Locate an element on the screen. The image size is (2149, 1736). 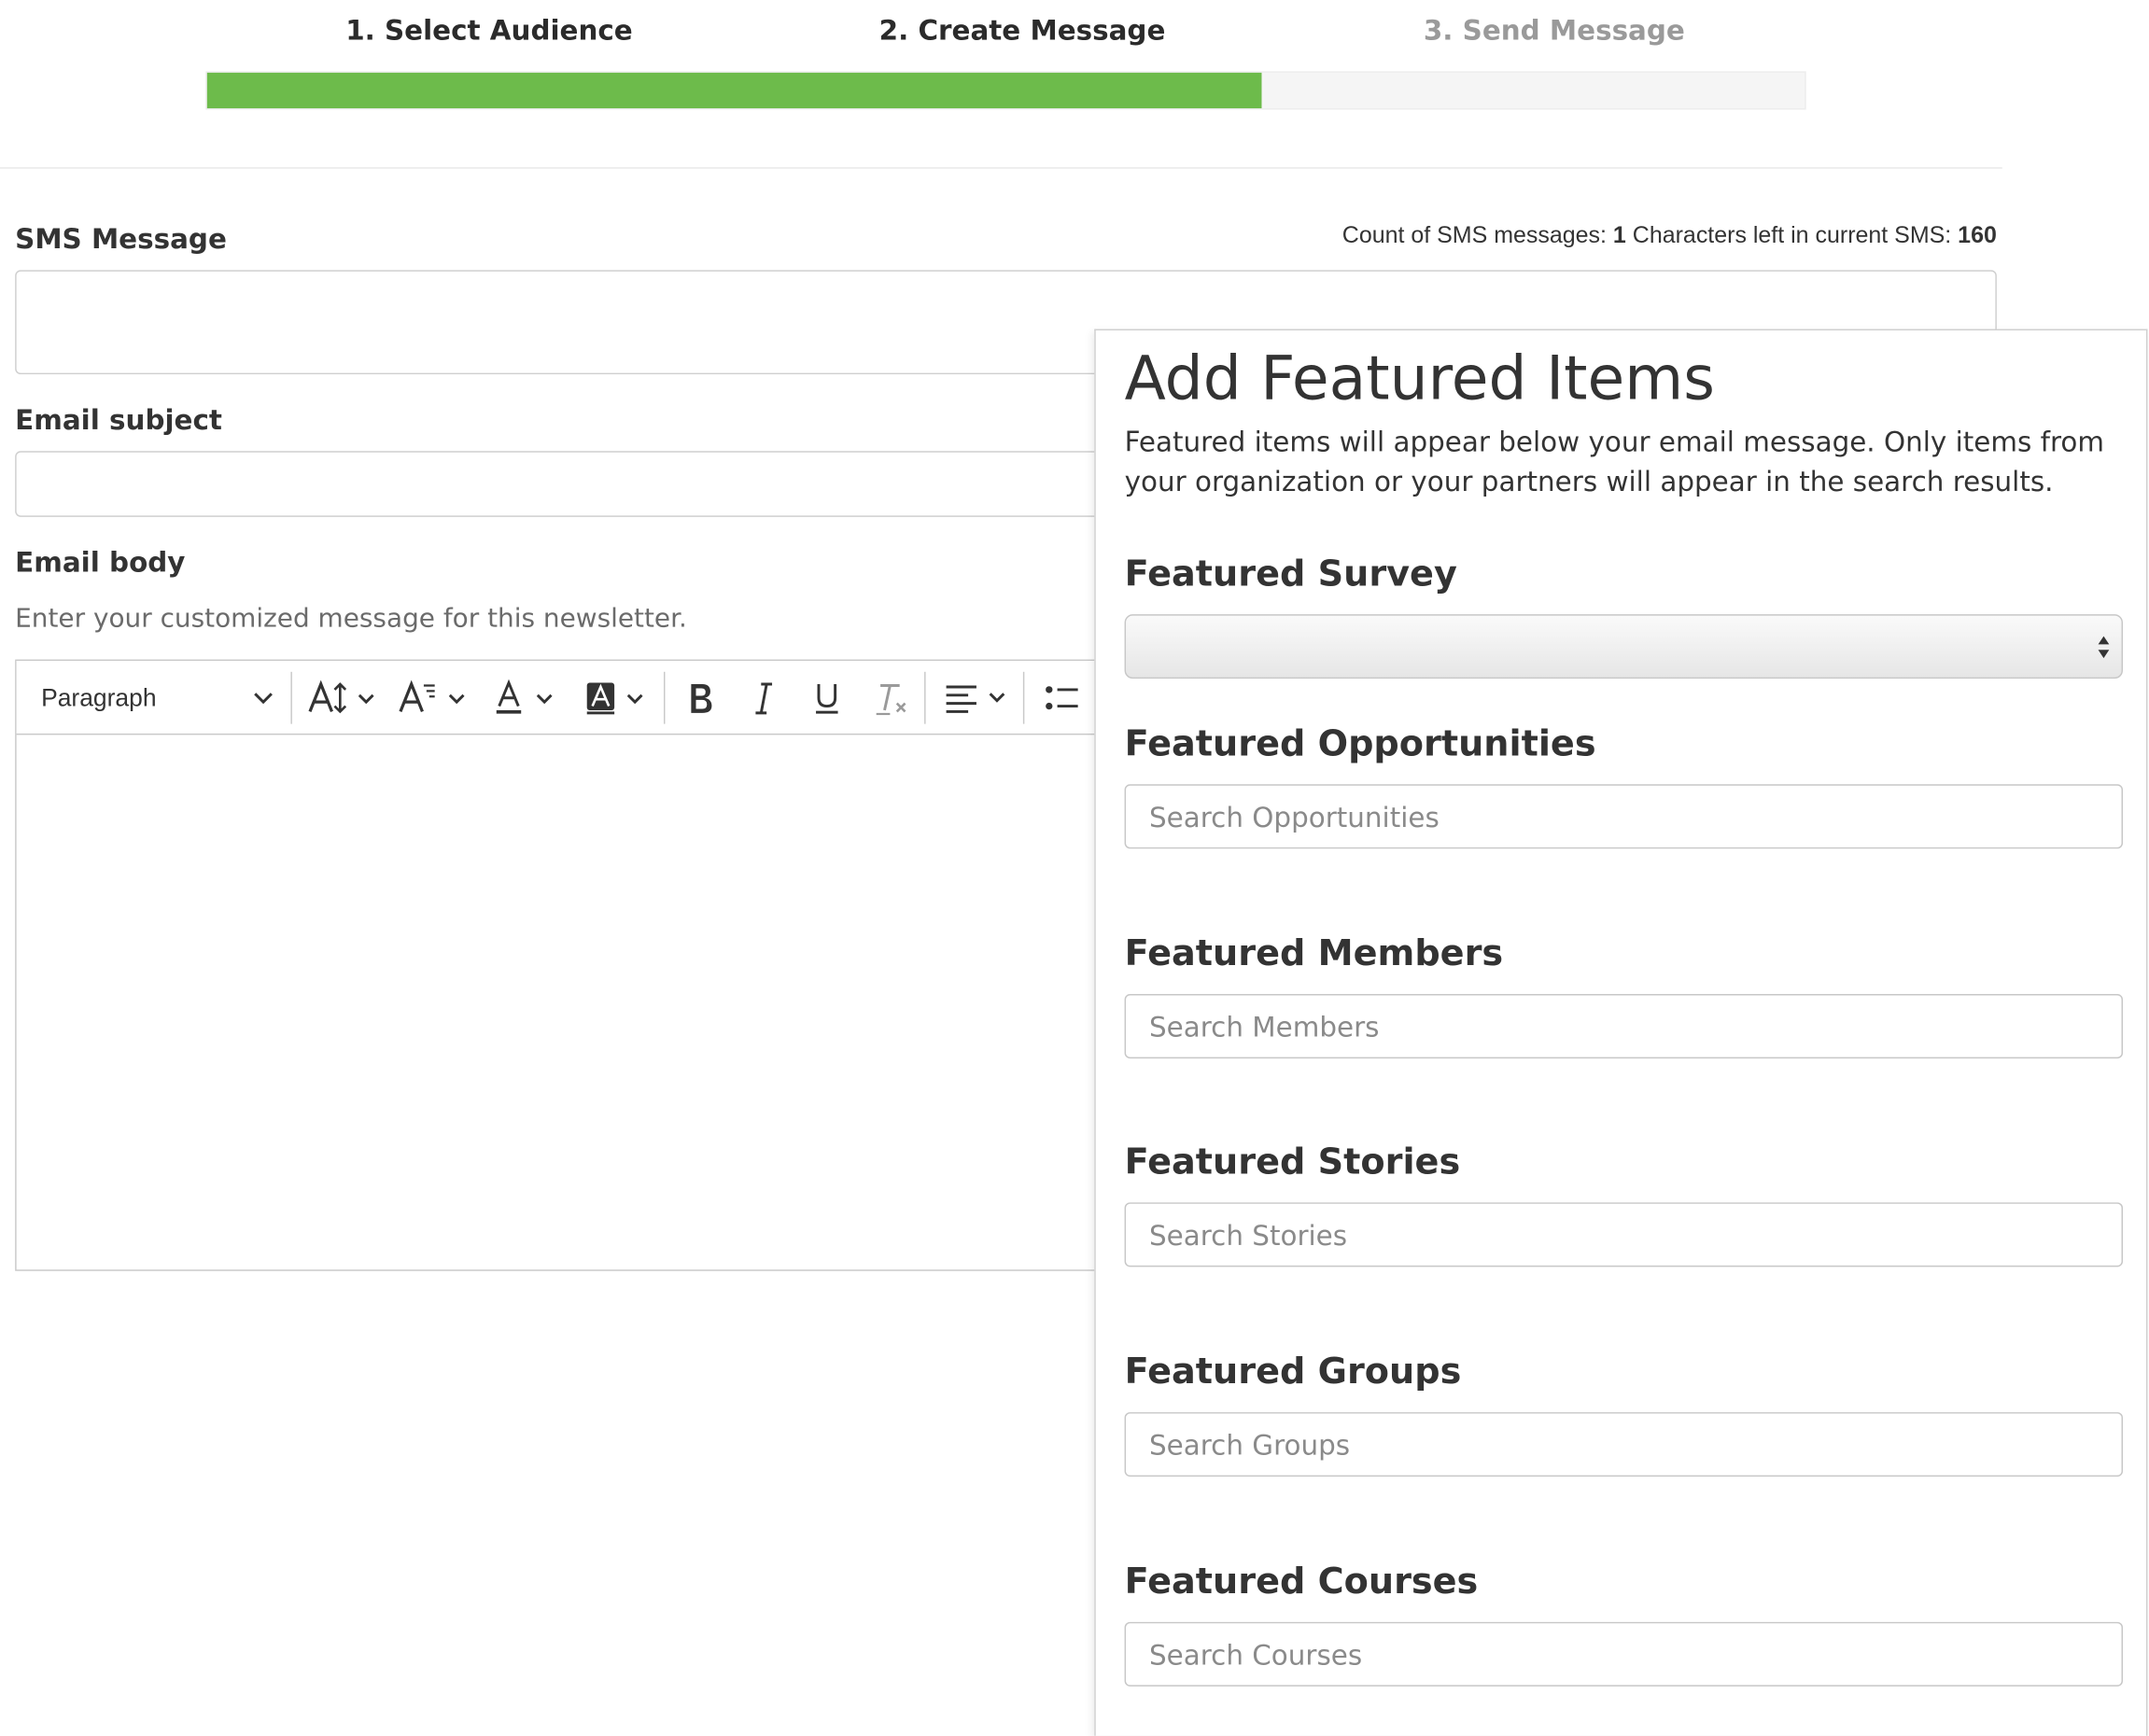
font-family-button is located at coordinates (433, 698).